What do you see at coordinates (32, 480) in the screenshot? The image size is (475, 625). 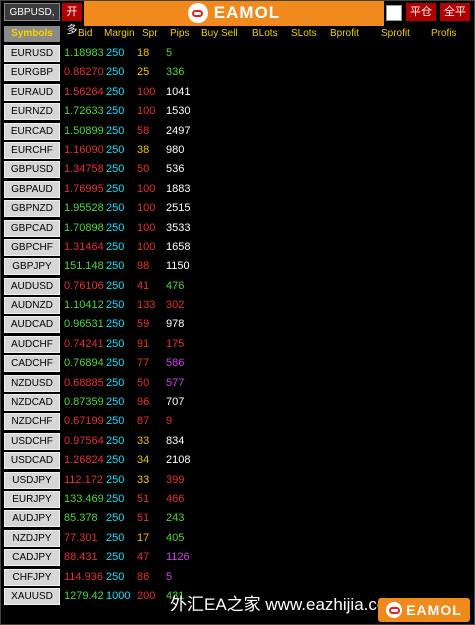 I see `symbol-button: USDJPY` at bounding box center [32, 480].